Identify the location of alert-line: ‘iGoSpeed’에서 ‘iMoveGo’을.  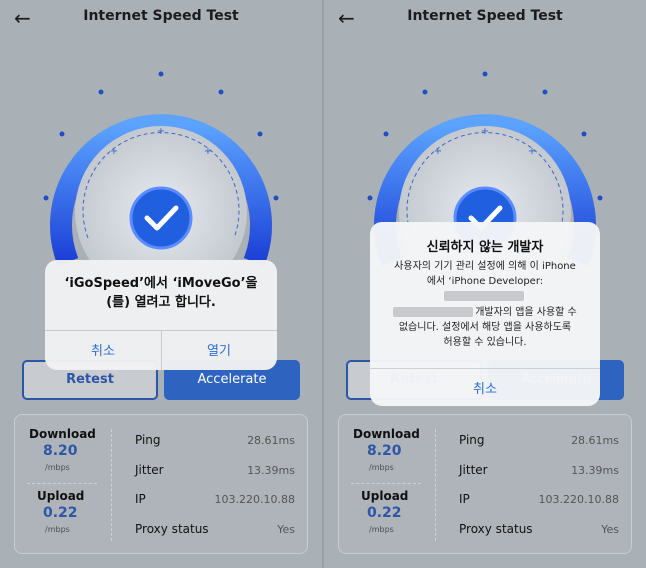
(161, 283).